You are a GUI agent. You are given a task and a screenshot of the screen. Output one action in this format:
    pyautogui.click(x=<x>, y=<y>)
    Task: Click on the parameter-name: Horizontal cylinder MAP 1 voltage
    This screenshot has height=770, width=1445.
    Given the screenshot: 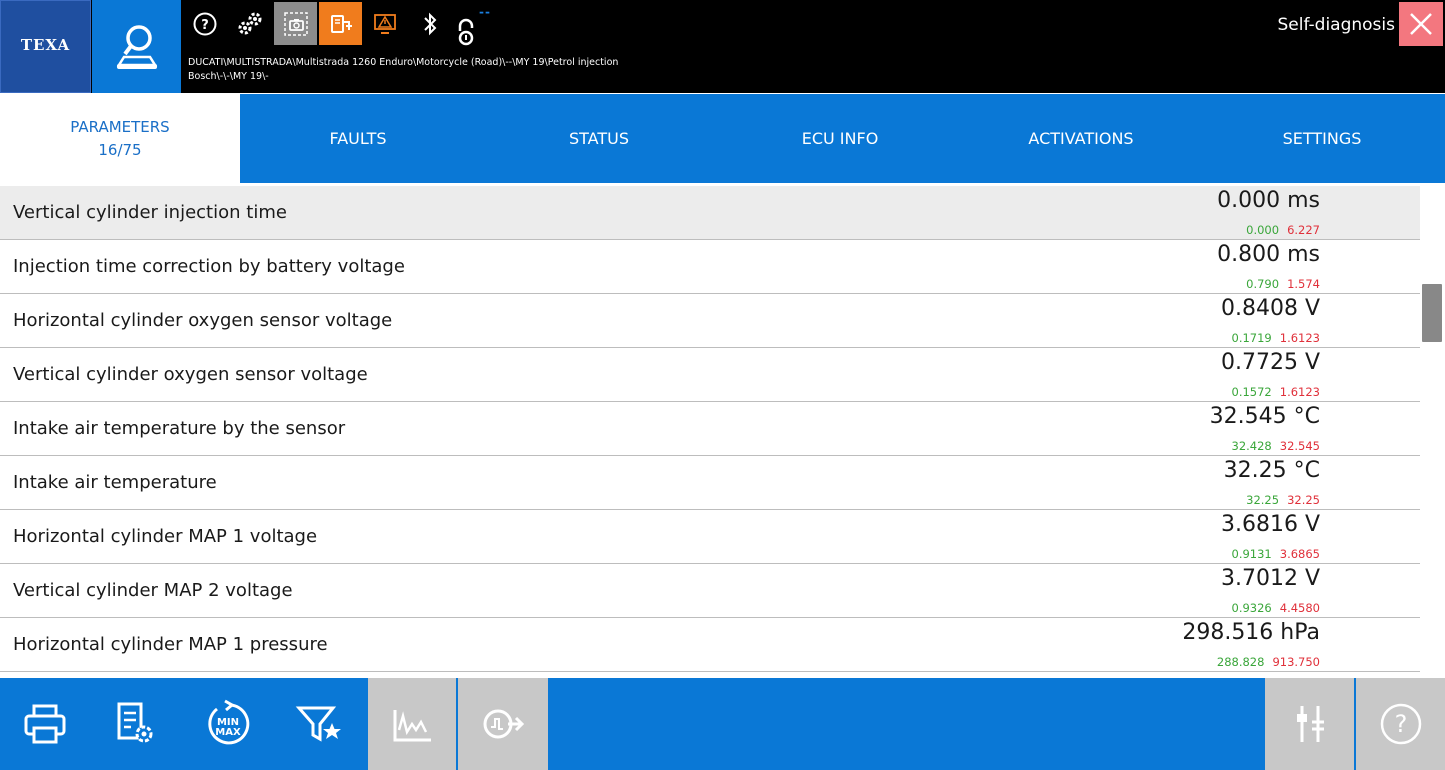 What is the action you would take?
    pyautogui.click(x=165, y=536)
    